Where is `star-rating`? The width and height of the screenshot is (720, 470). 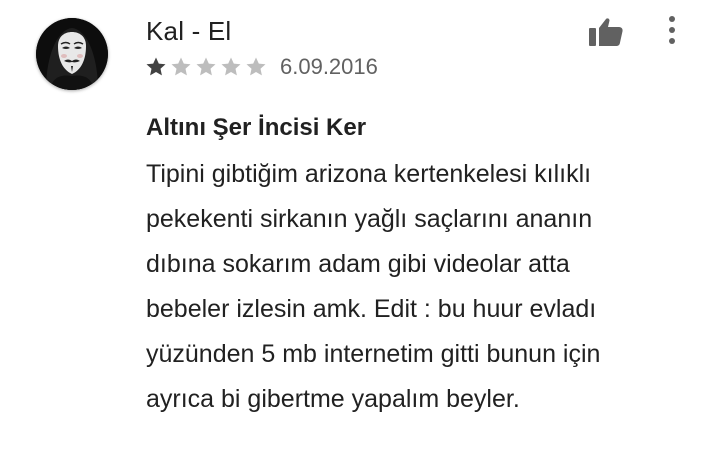
star-rating is located at coordinates (206, 67).